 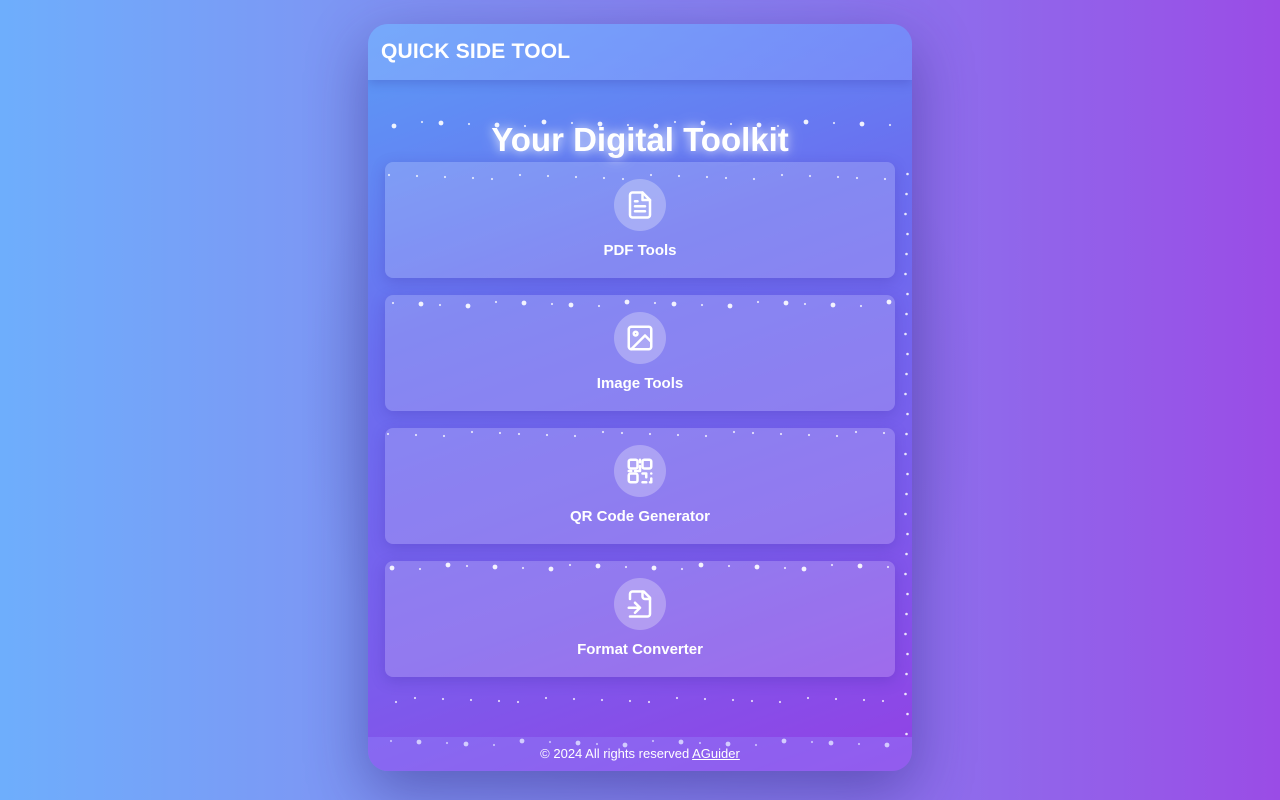 I want to click on header-bar: QUICK SIDE TOOL, so click(x=640, y=52).